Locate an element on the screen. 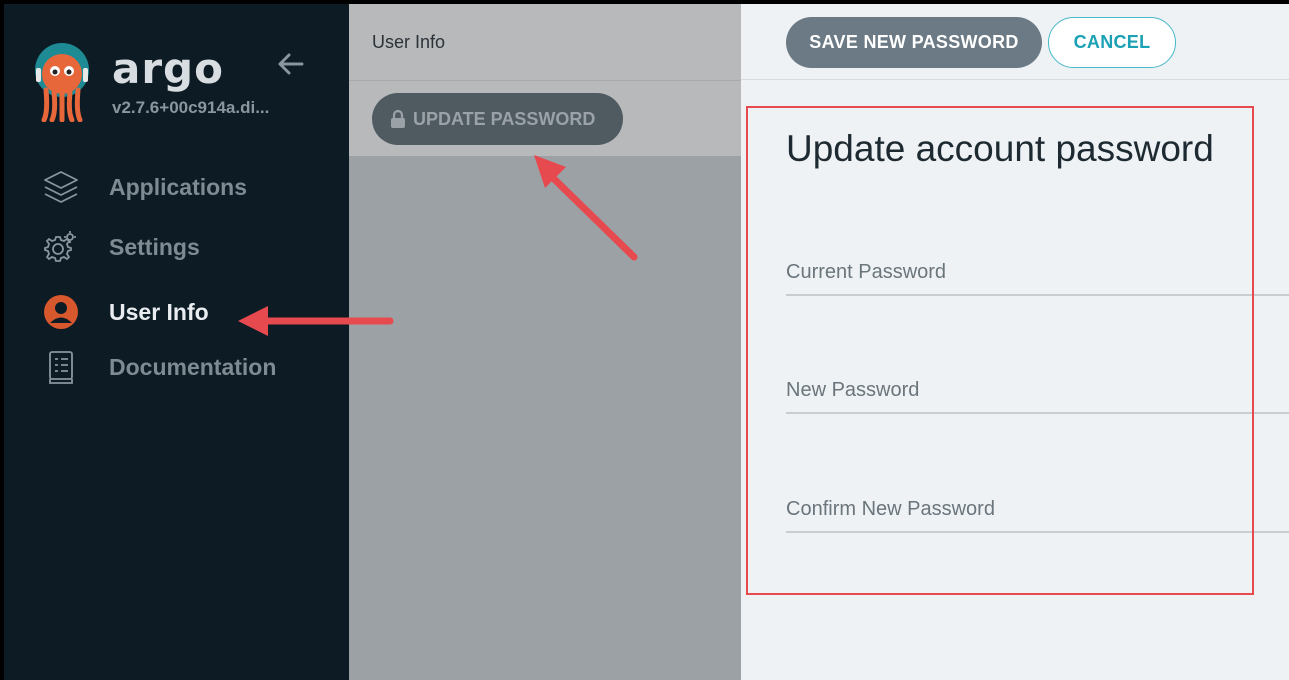  current-password-field is located at coordinates (1037, 274).